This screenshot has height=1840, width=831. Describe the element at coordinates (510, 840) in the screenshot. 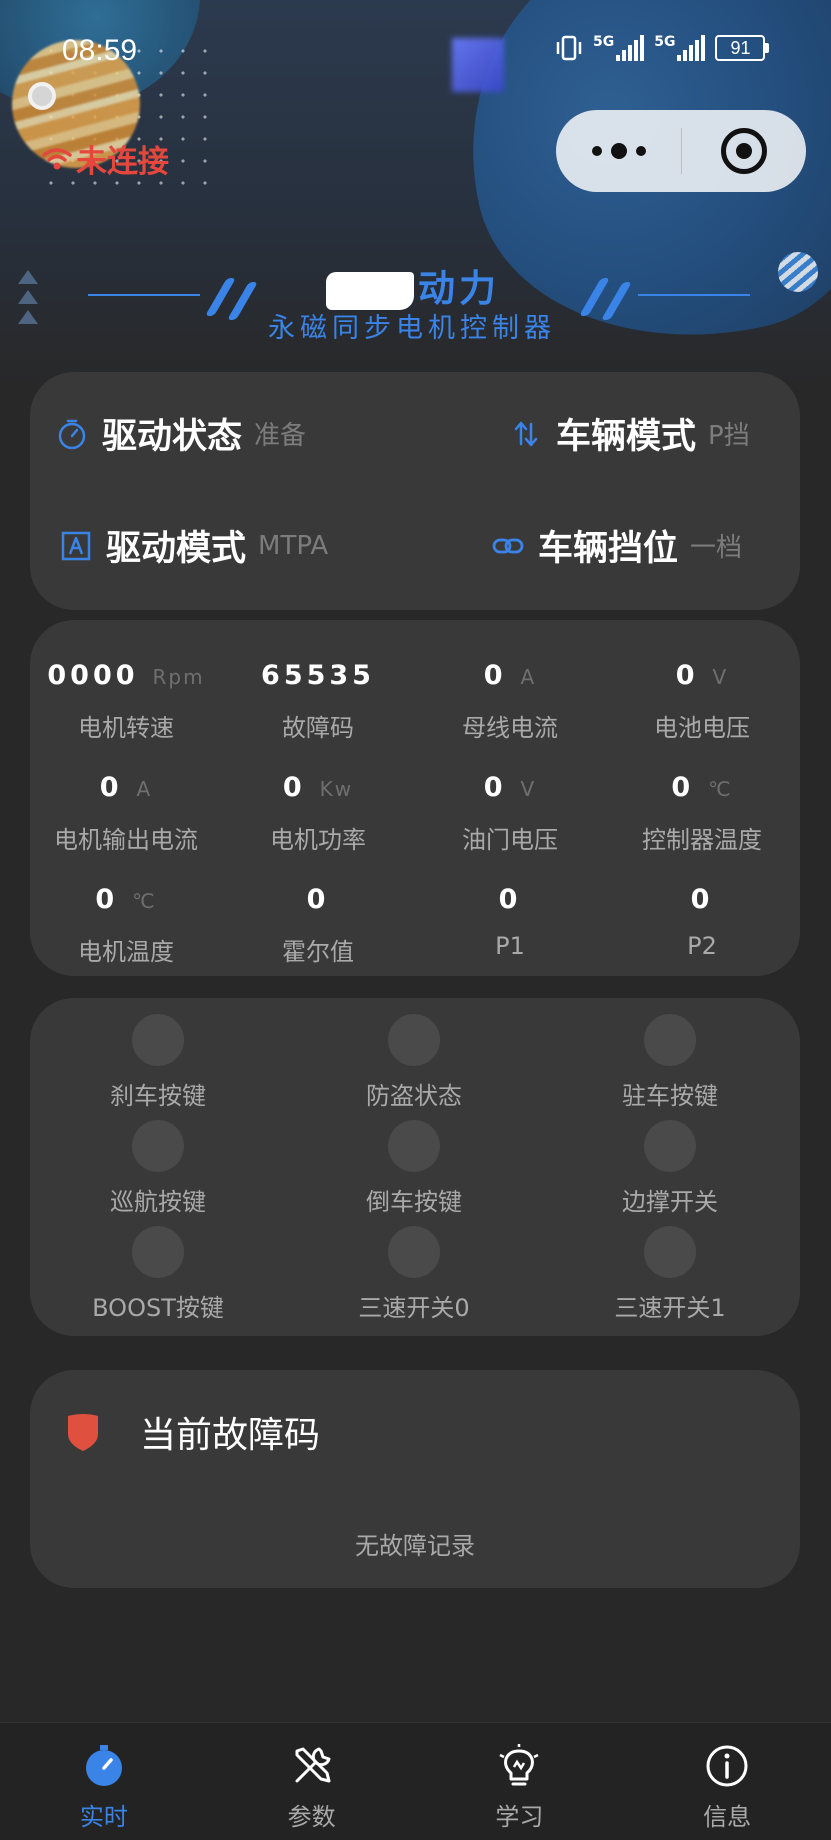

I see `metric-label: 油门电压` at that location.